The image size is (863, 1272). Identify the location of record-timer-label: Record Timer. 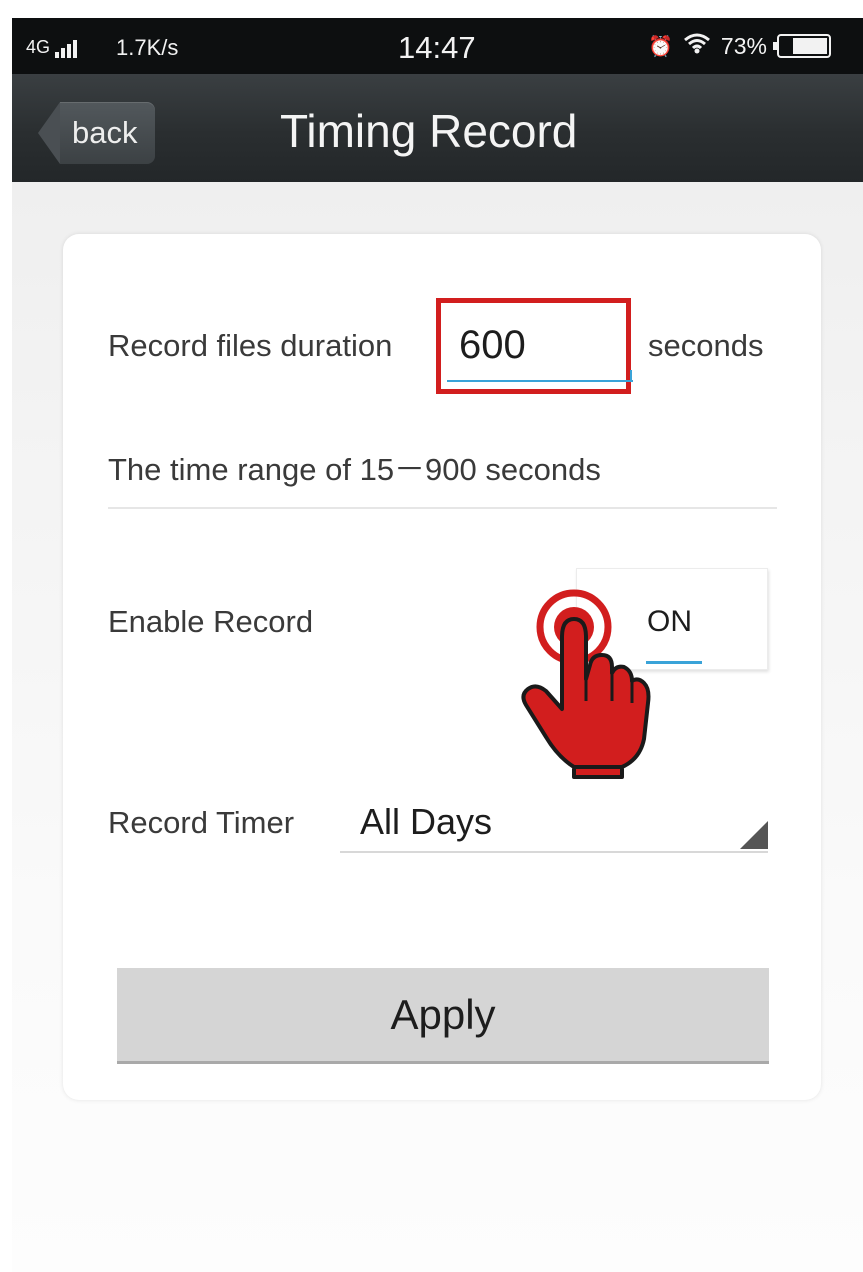
(201, 822).